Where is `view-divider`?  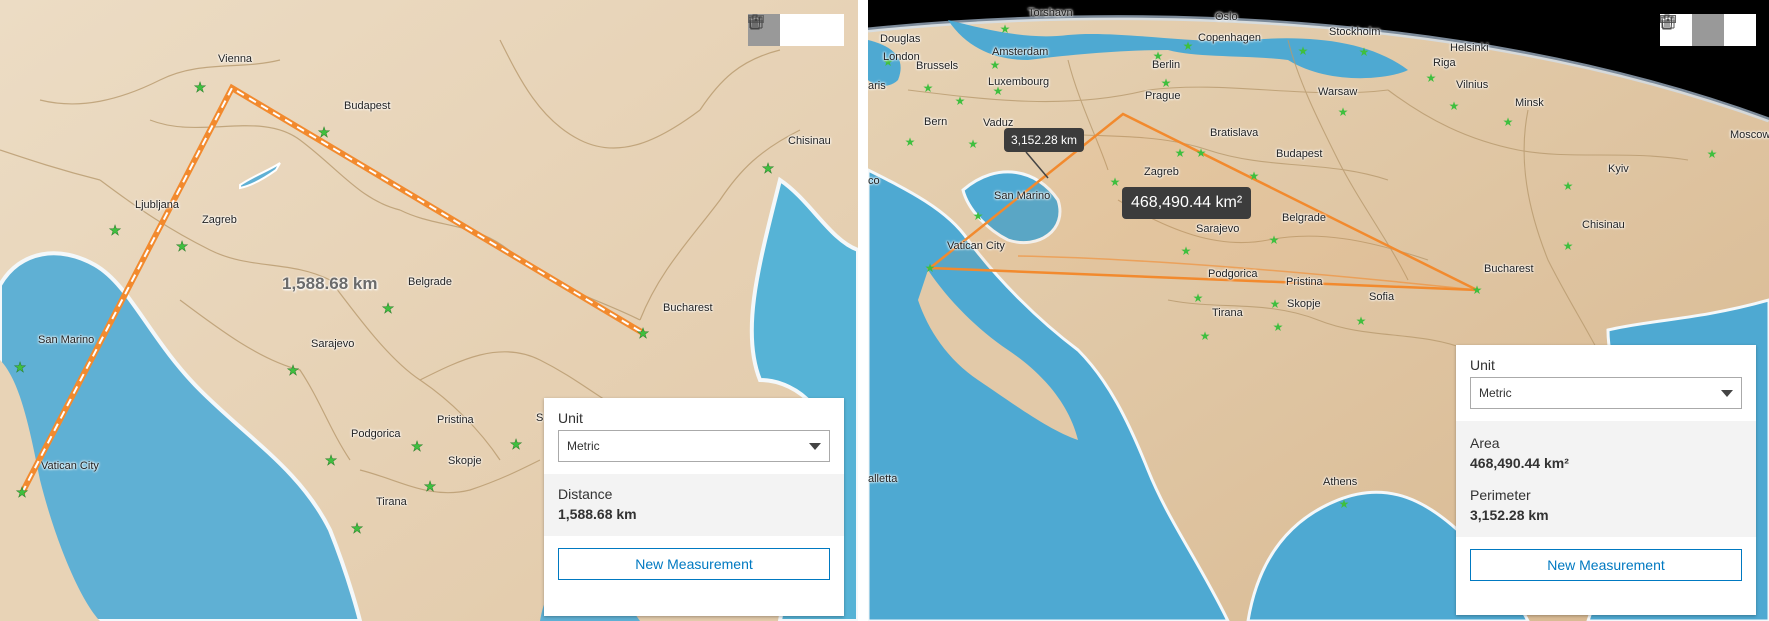 view-divider is located at coordinates (863, 310).